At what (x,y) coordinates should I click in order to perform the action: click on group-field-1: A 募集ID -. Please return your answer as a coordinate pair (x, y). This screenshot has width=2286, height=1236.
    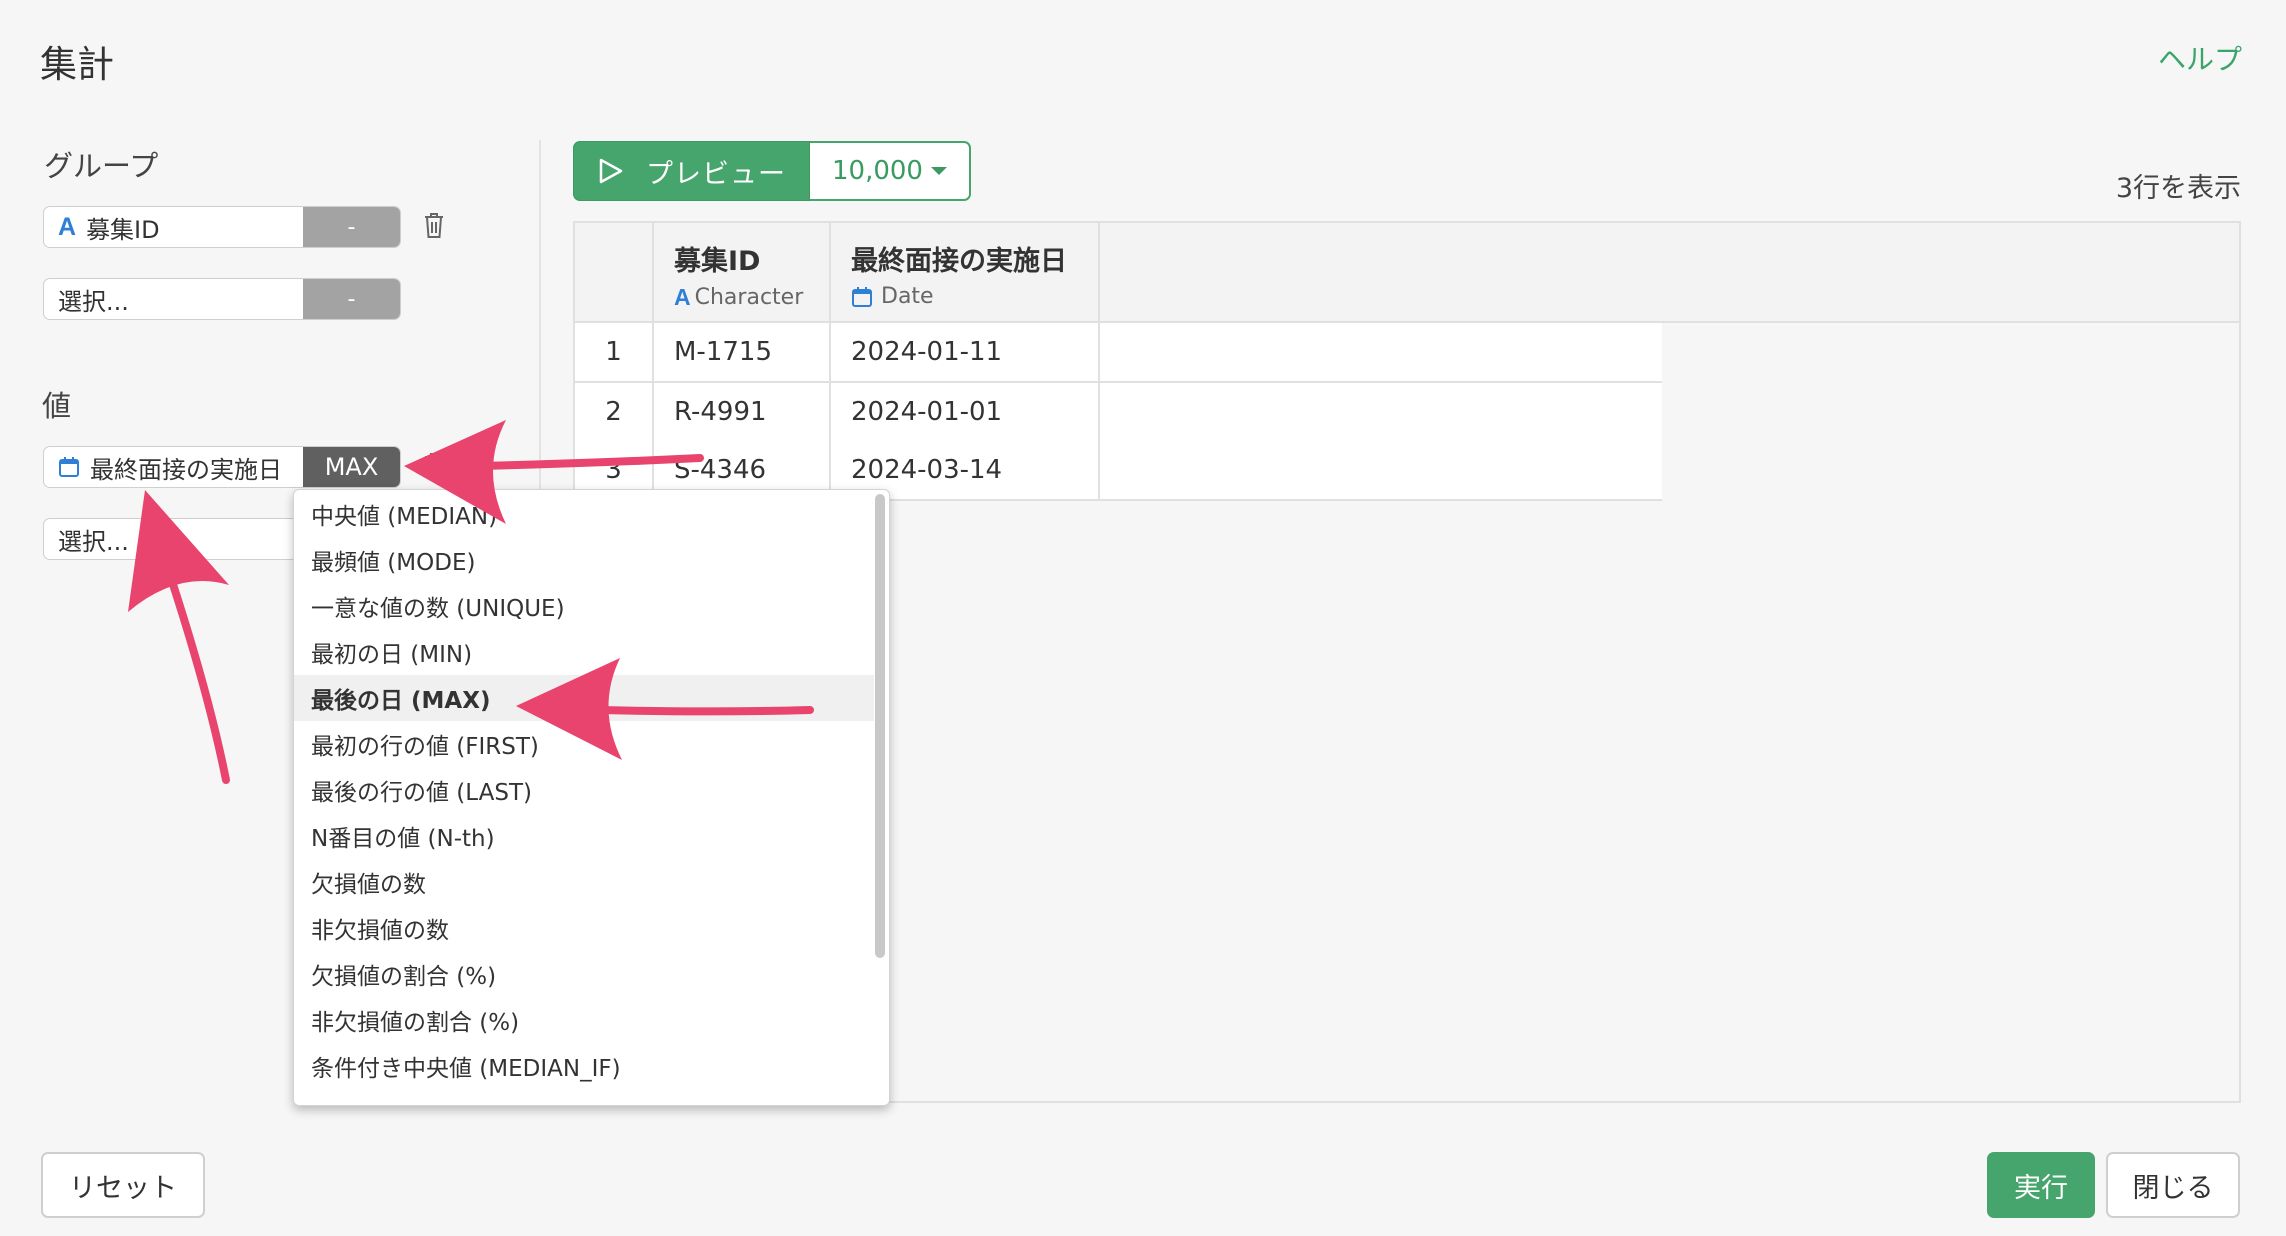
    Looking at the image, I should click on (222, 227).